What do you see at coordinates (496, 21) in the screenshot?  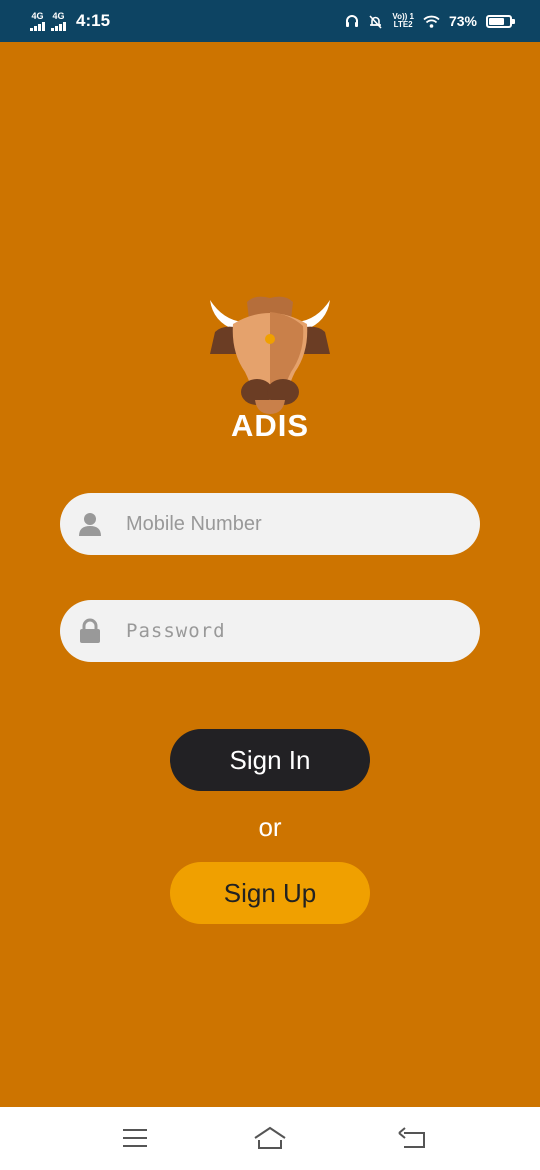 I see `battery-fill` at bounding box center [496, 21].